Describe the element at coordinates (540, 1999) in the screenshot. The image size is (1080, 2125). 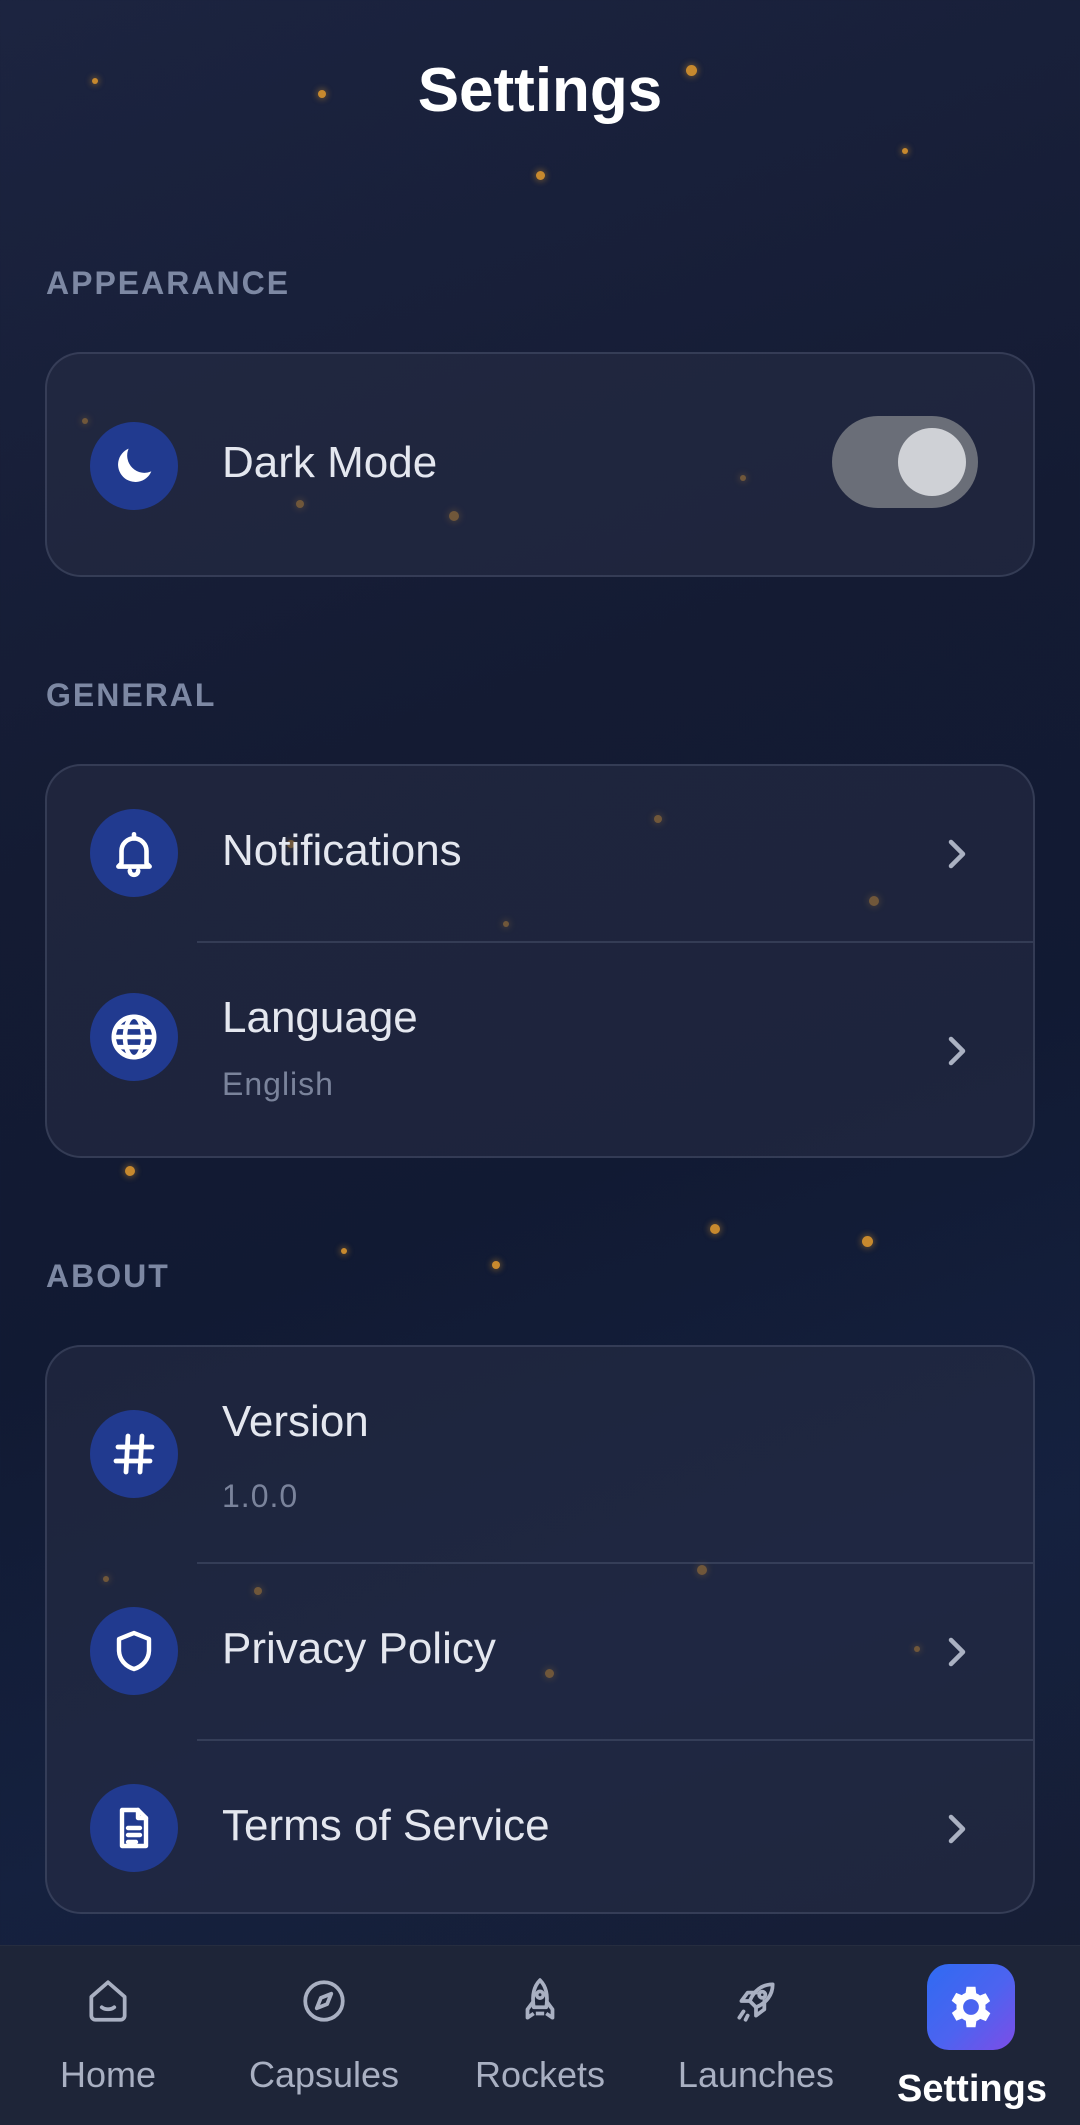
I see `rocket-icon` at that location.